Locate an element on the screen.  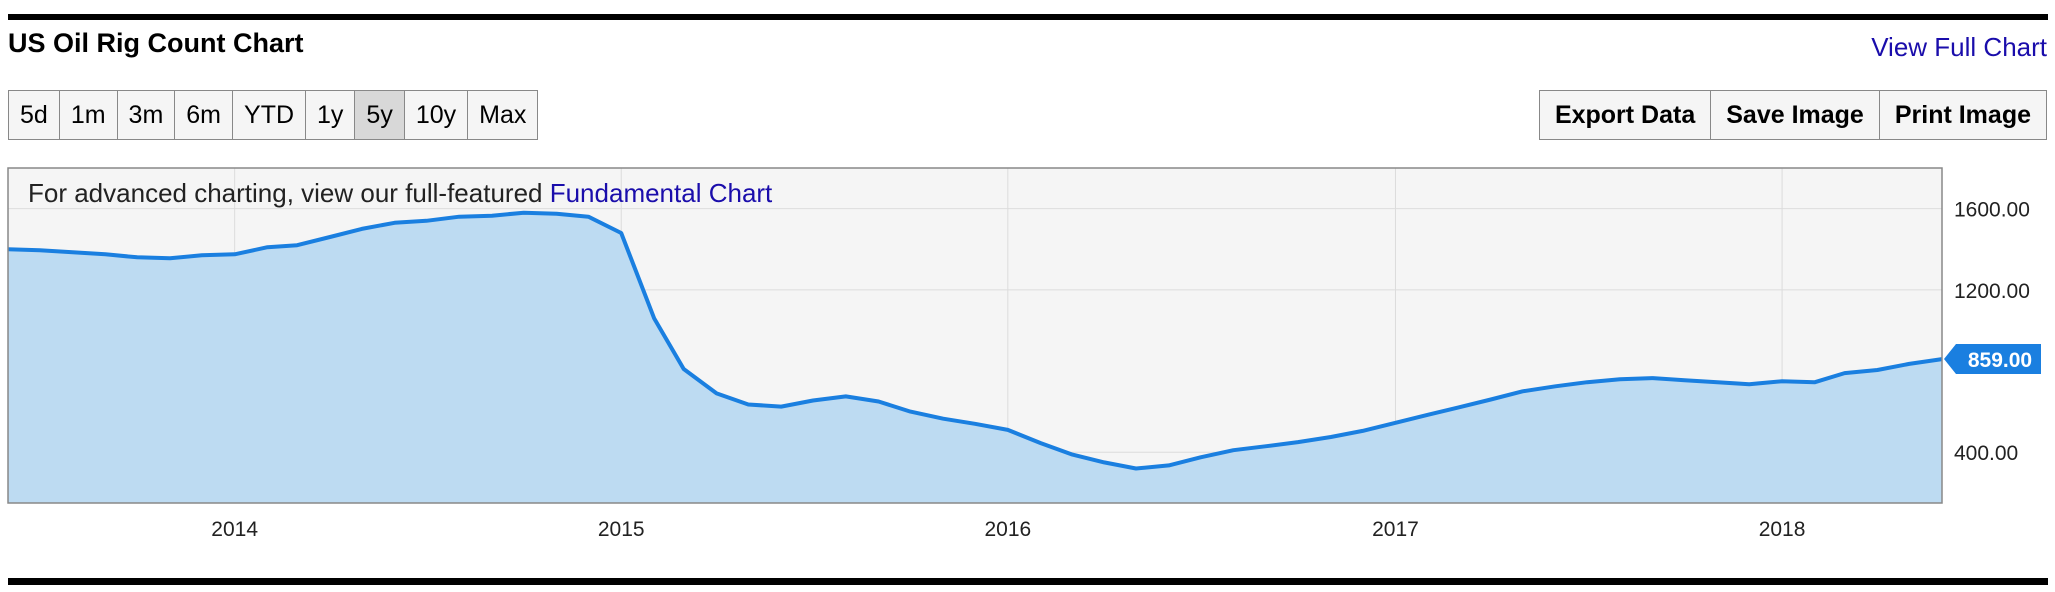
x-axis: 2014 2015 2016 2017 2018 is located at coordinates (1008, 529).